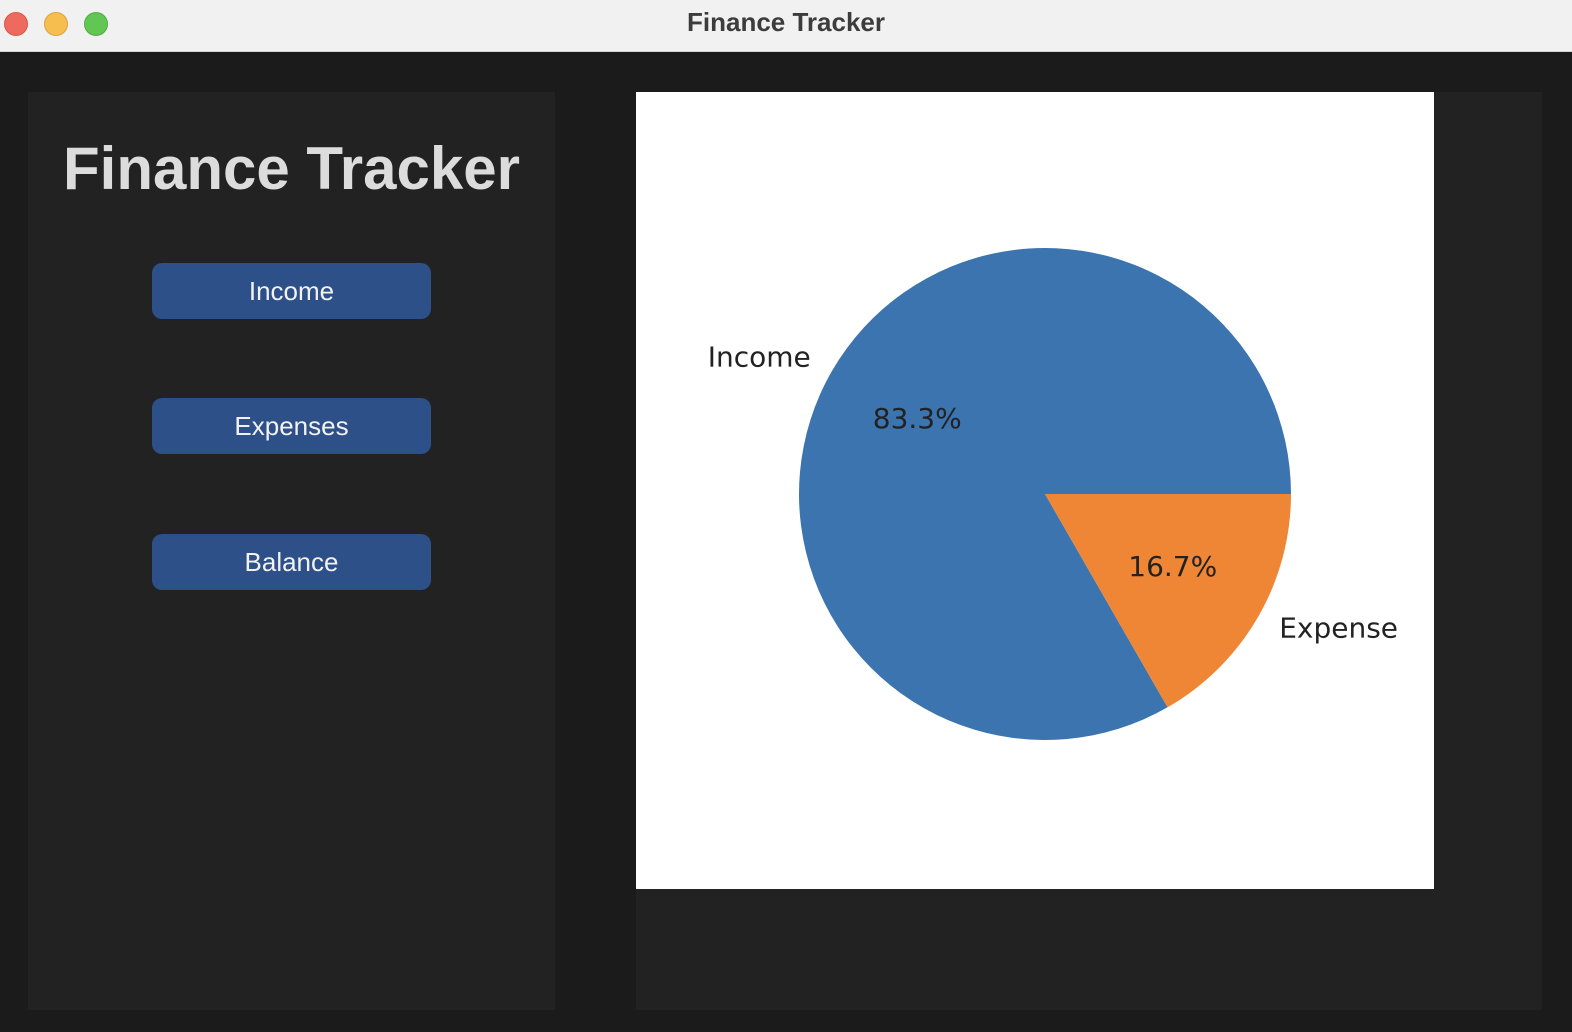  I want to click on balance-button: Balance, so click(291, 562).